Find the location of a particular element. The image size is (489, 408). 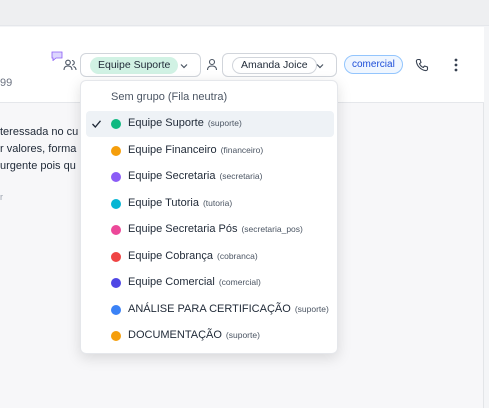

team-name: Equipe Comercial is located at coordinates (171, 282).